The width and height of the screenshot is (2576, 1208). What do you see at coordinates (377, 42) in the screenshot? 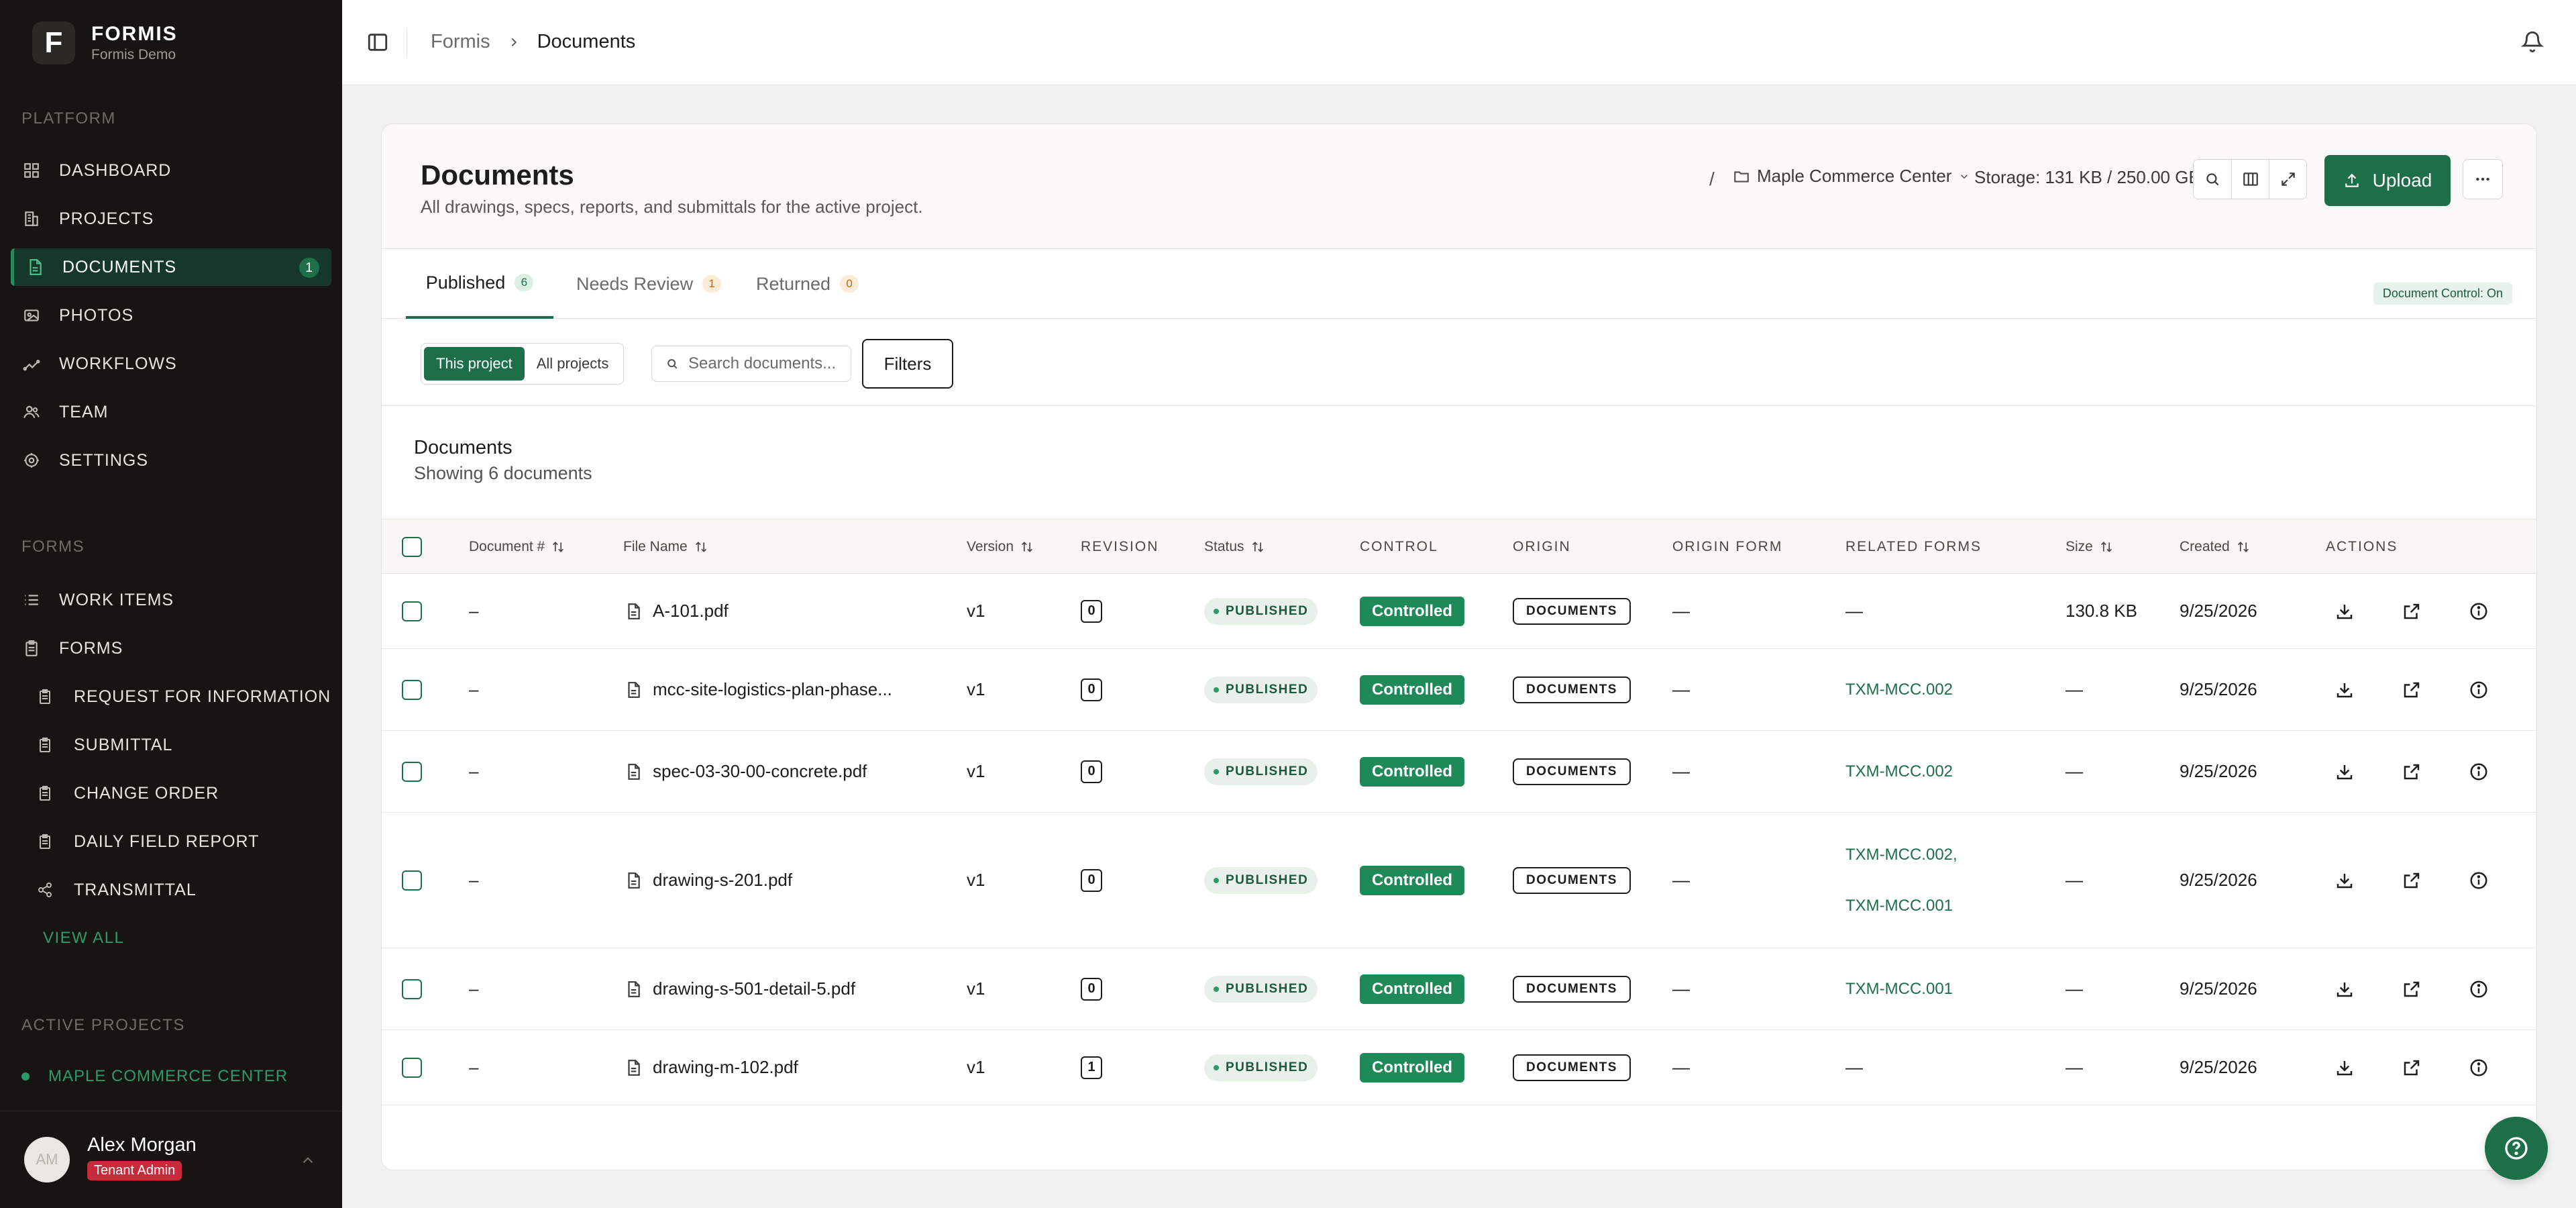
I see `sidebar-toggle-icon` at bounding box center [377, 42].